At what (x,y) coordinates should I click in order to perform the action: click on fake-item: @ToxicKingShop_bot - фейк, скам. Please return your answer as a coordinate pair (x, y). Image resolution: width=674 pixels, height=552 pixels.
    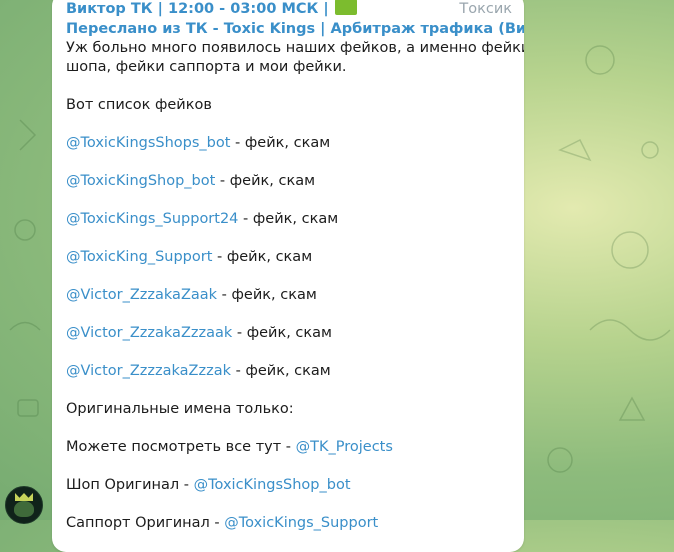
    Looking at the image, I should click on (289, 181).